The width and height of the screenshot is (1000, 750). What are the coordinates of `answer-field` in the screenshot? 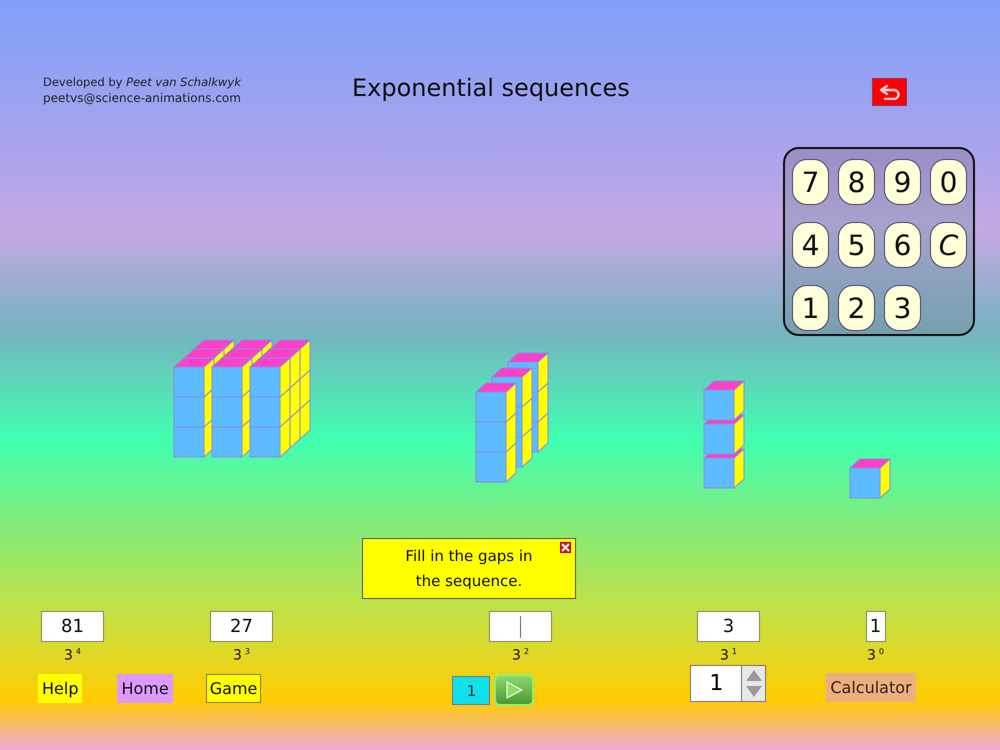 It's located at (520, 626).